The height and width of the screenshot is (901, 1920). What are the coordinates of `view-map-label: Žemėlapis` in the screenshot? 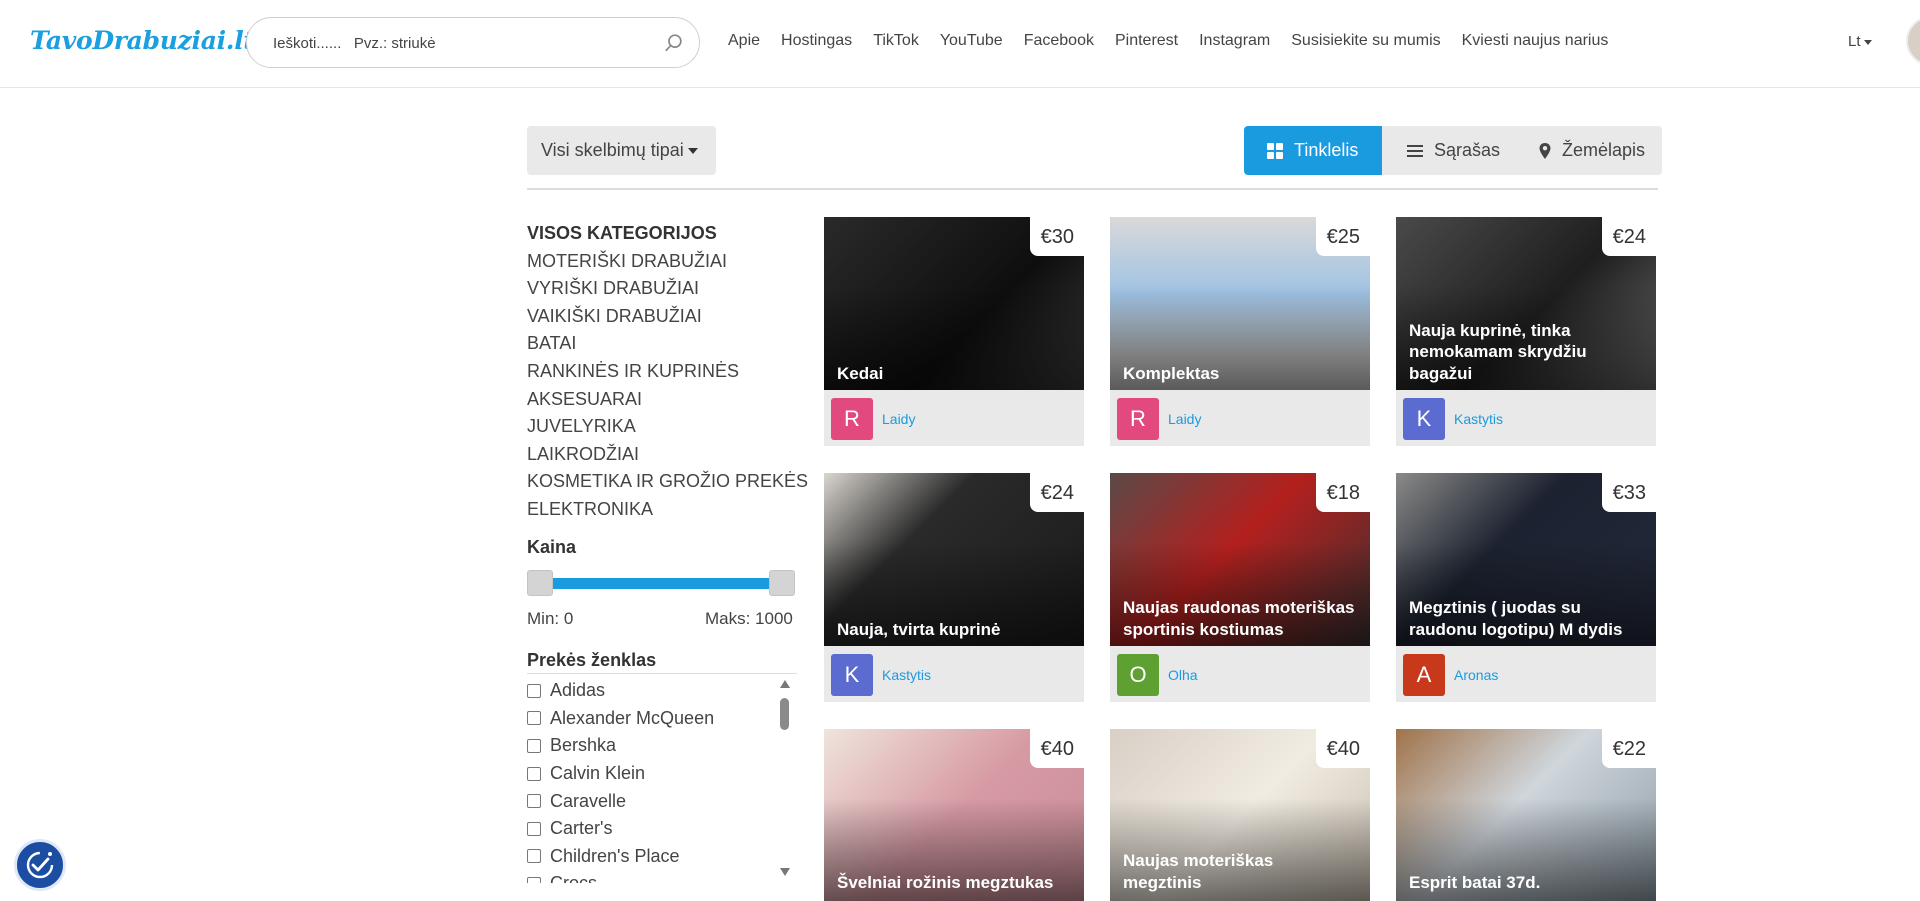 It's located at (1604, 150).